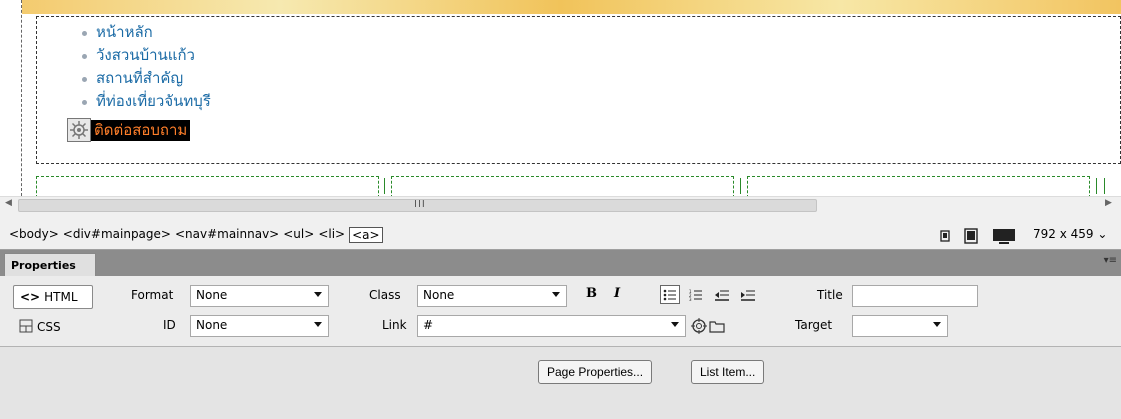 The width and height of the screenshot is (1121, 419). I want to click on link-input-value: #, so click(428, 325).